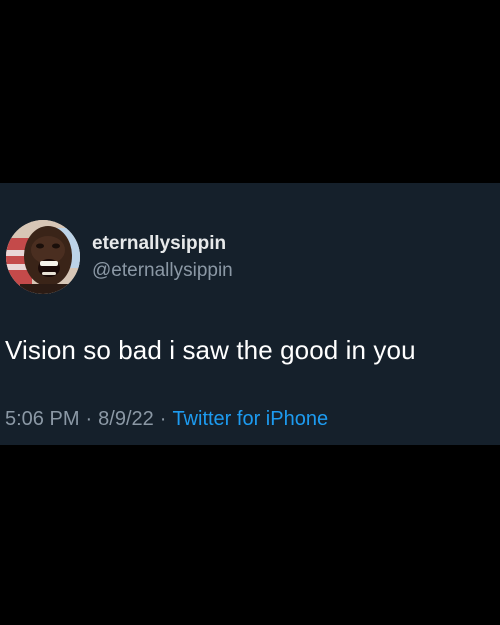 This screenshot has width=500, height=625. I want to click on tweet-metadata: 5:06 PM · 8/9/22 · Twitter for iPhone, so click(166, 419).